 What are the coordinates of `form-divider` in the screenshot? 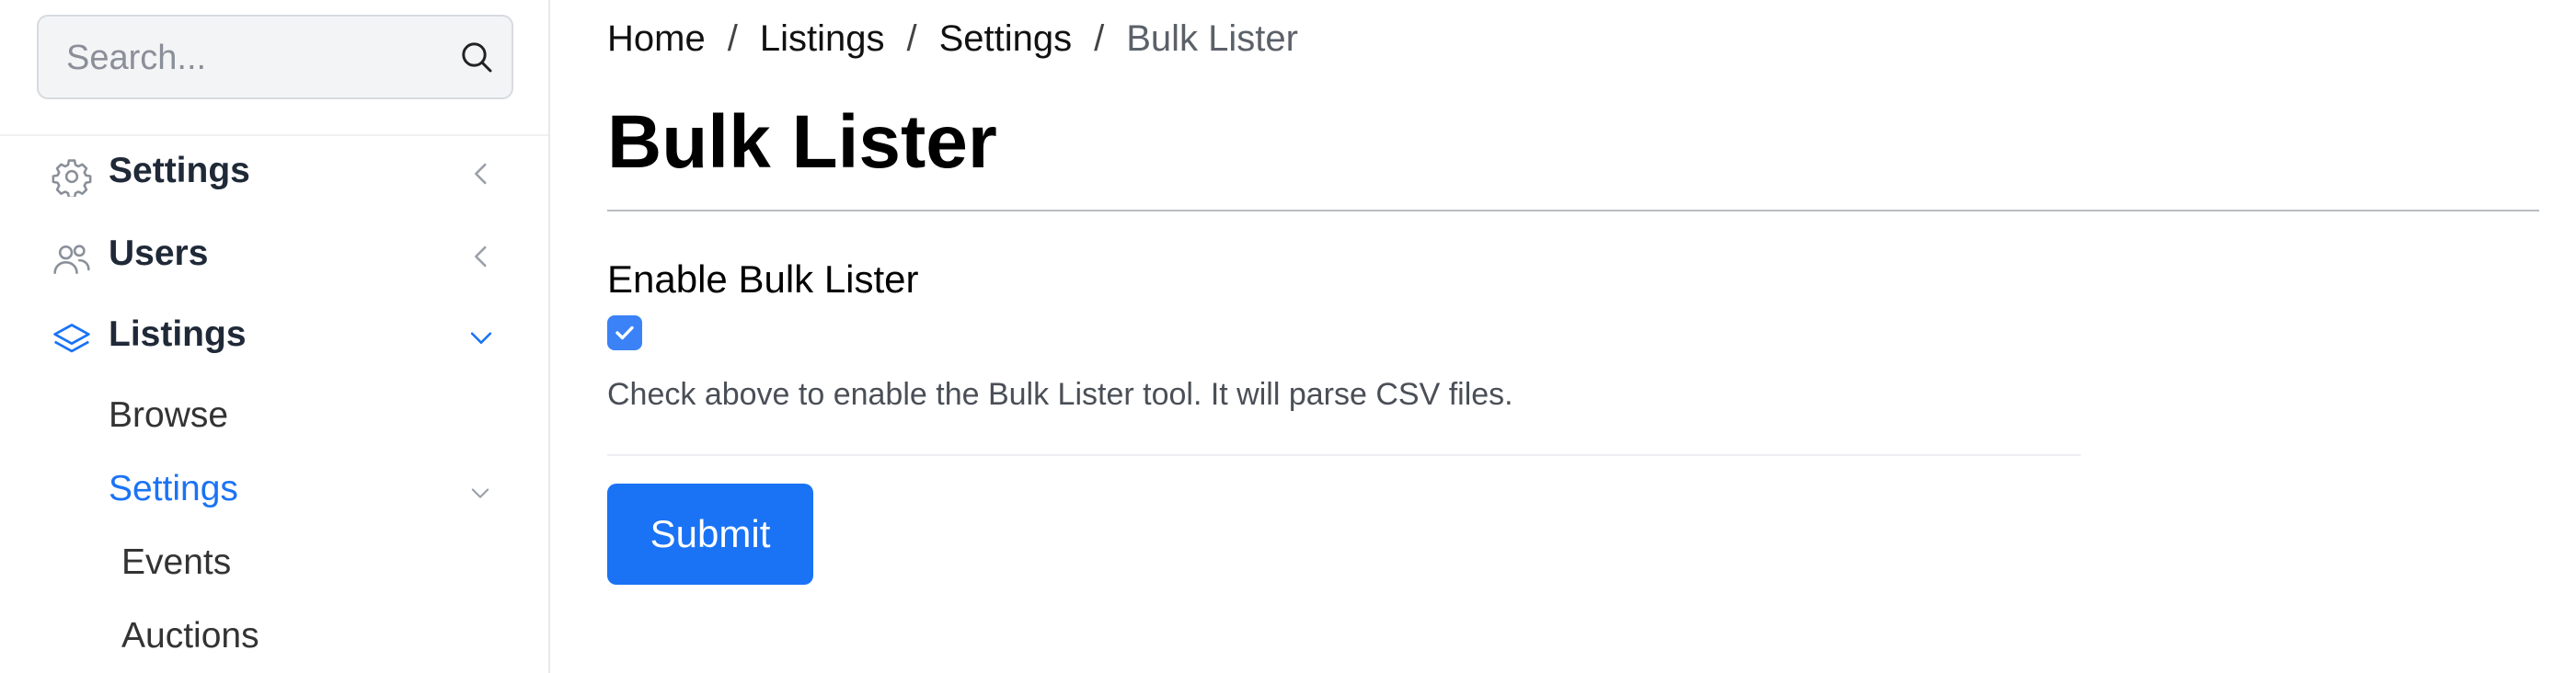 It's located at (1344, 455).